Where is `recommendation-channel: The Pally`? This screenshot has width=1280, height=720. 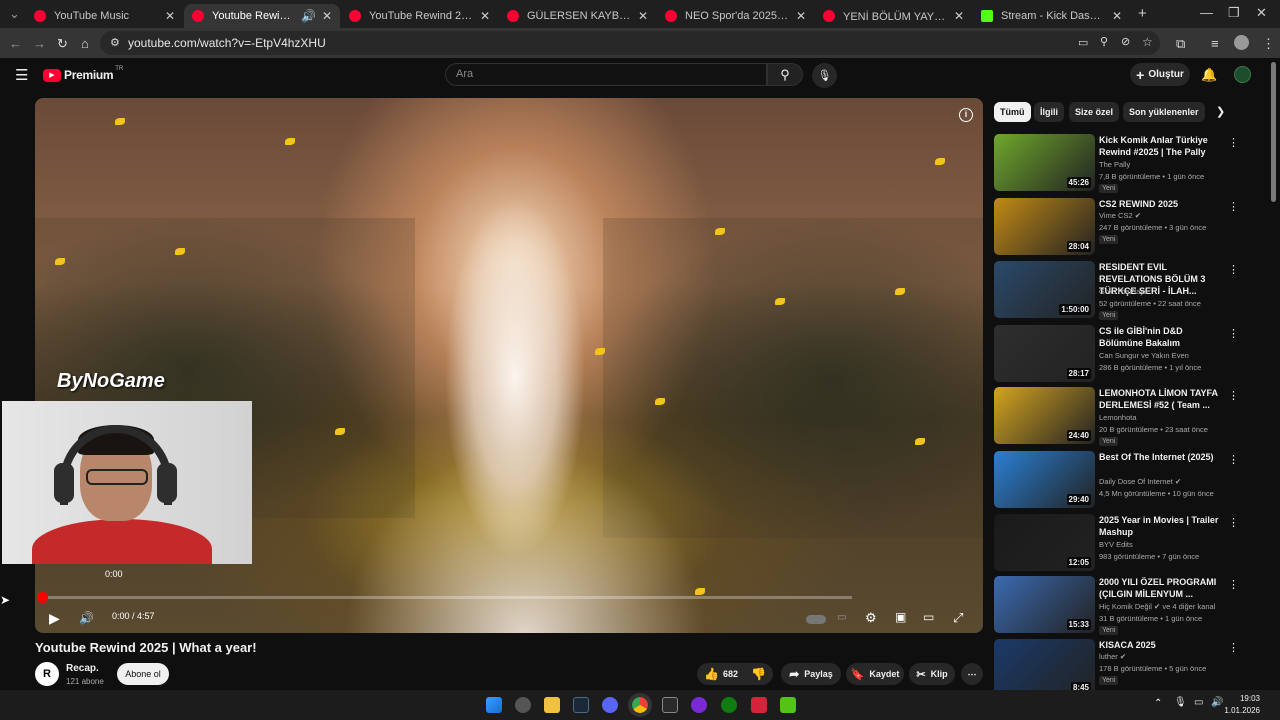
recommendation-channel: The Pally is located at coordinates (1114, 164).